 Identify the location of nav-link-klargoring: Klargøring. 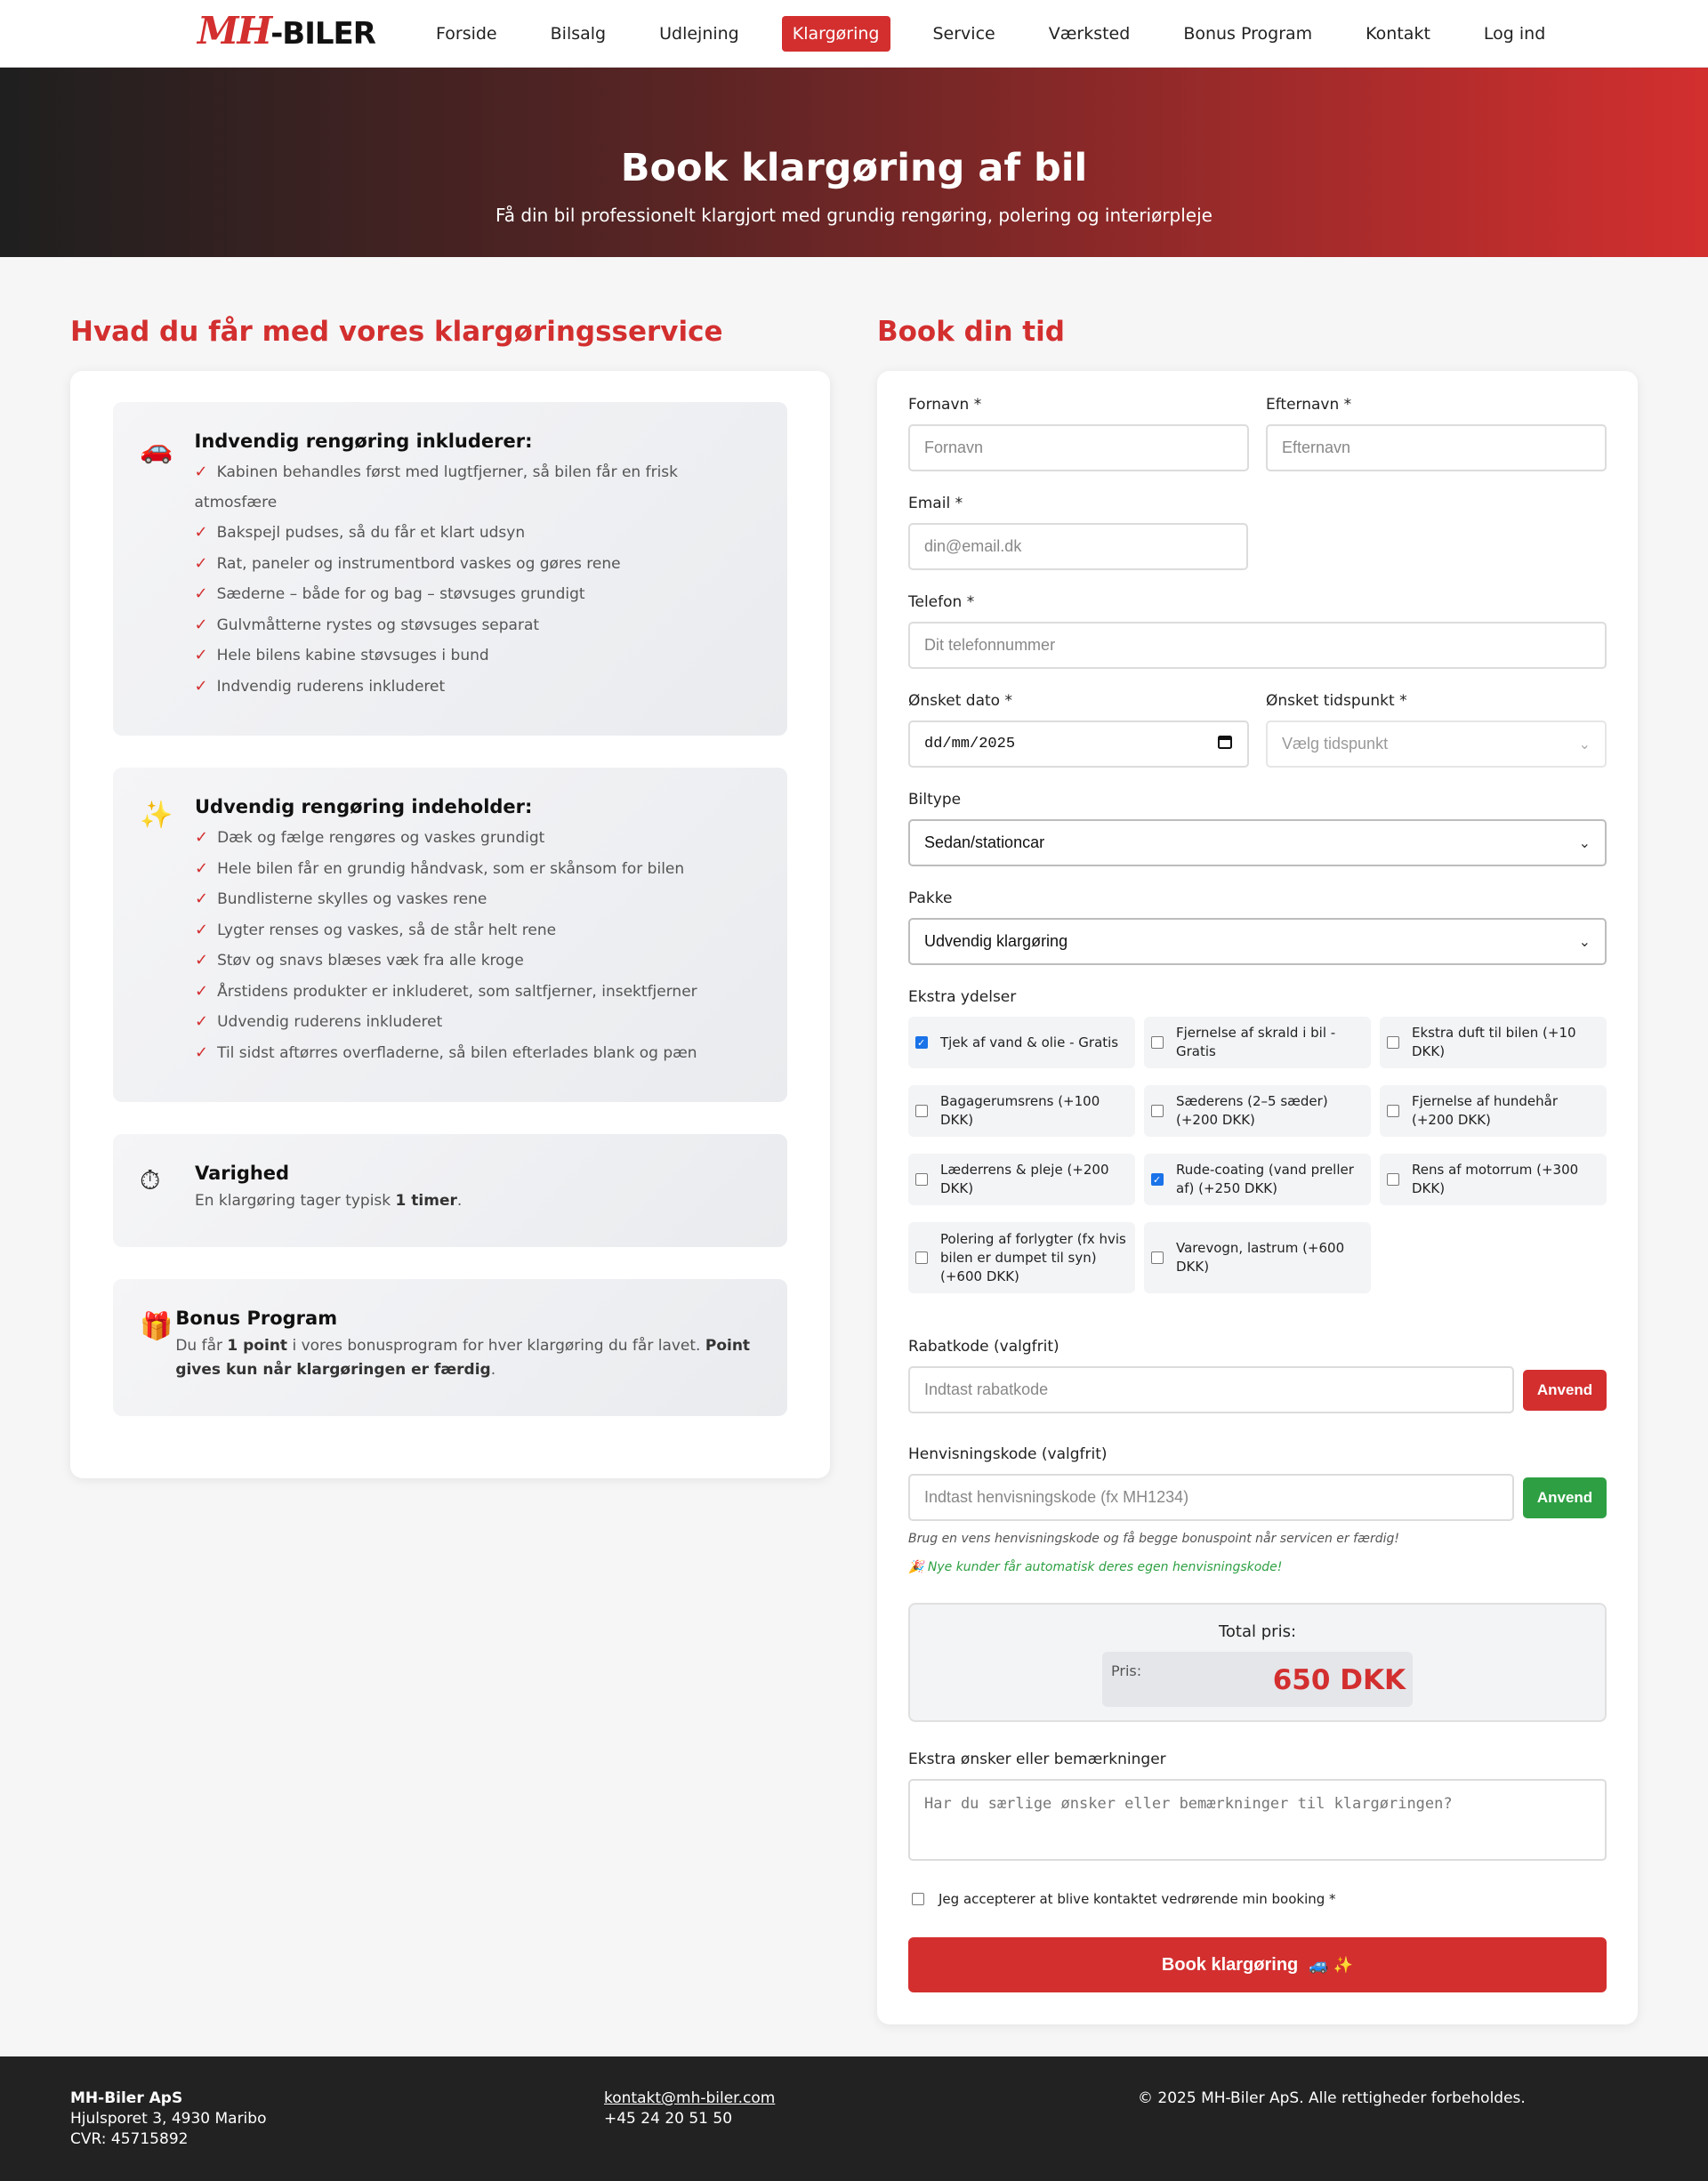
(835, 34).